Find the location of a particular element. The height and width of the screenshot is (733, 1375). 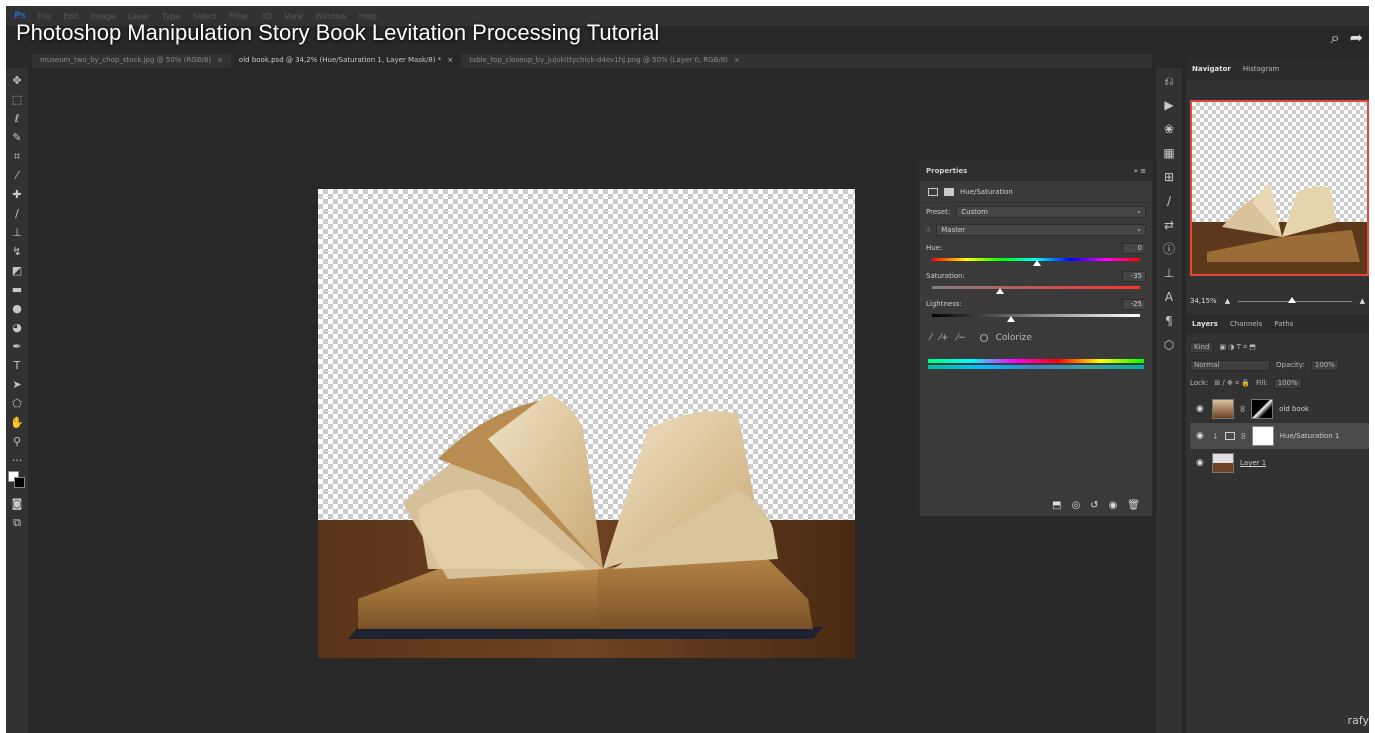

preset-dropdown: Custom is located at coordinates (1051, 212).